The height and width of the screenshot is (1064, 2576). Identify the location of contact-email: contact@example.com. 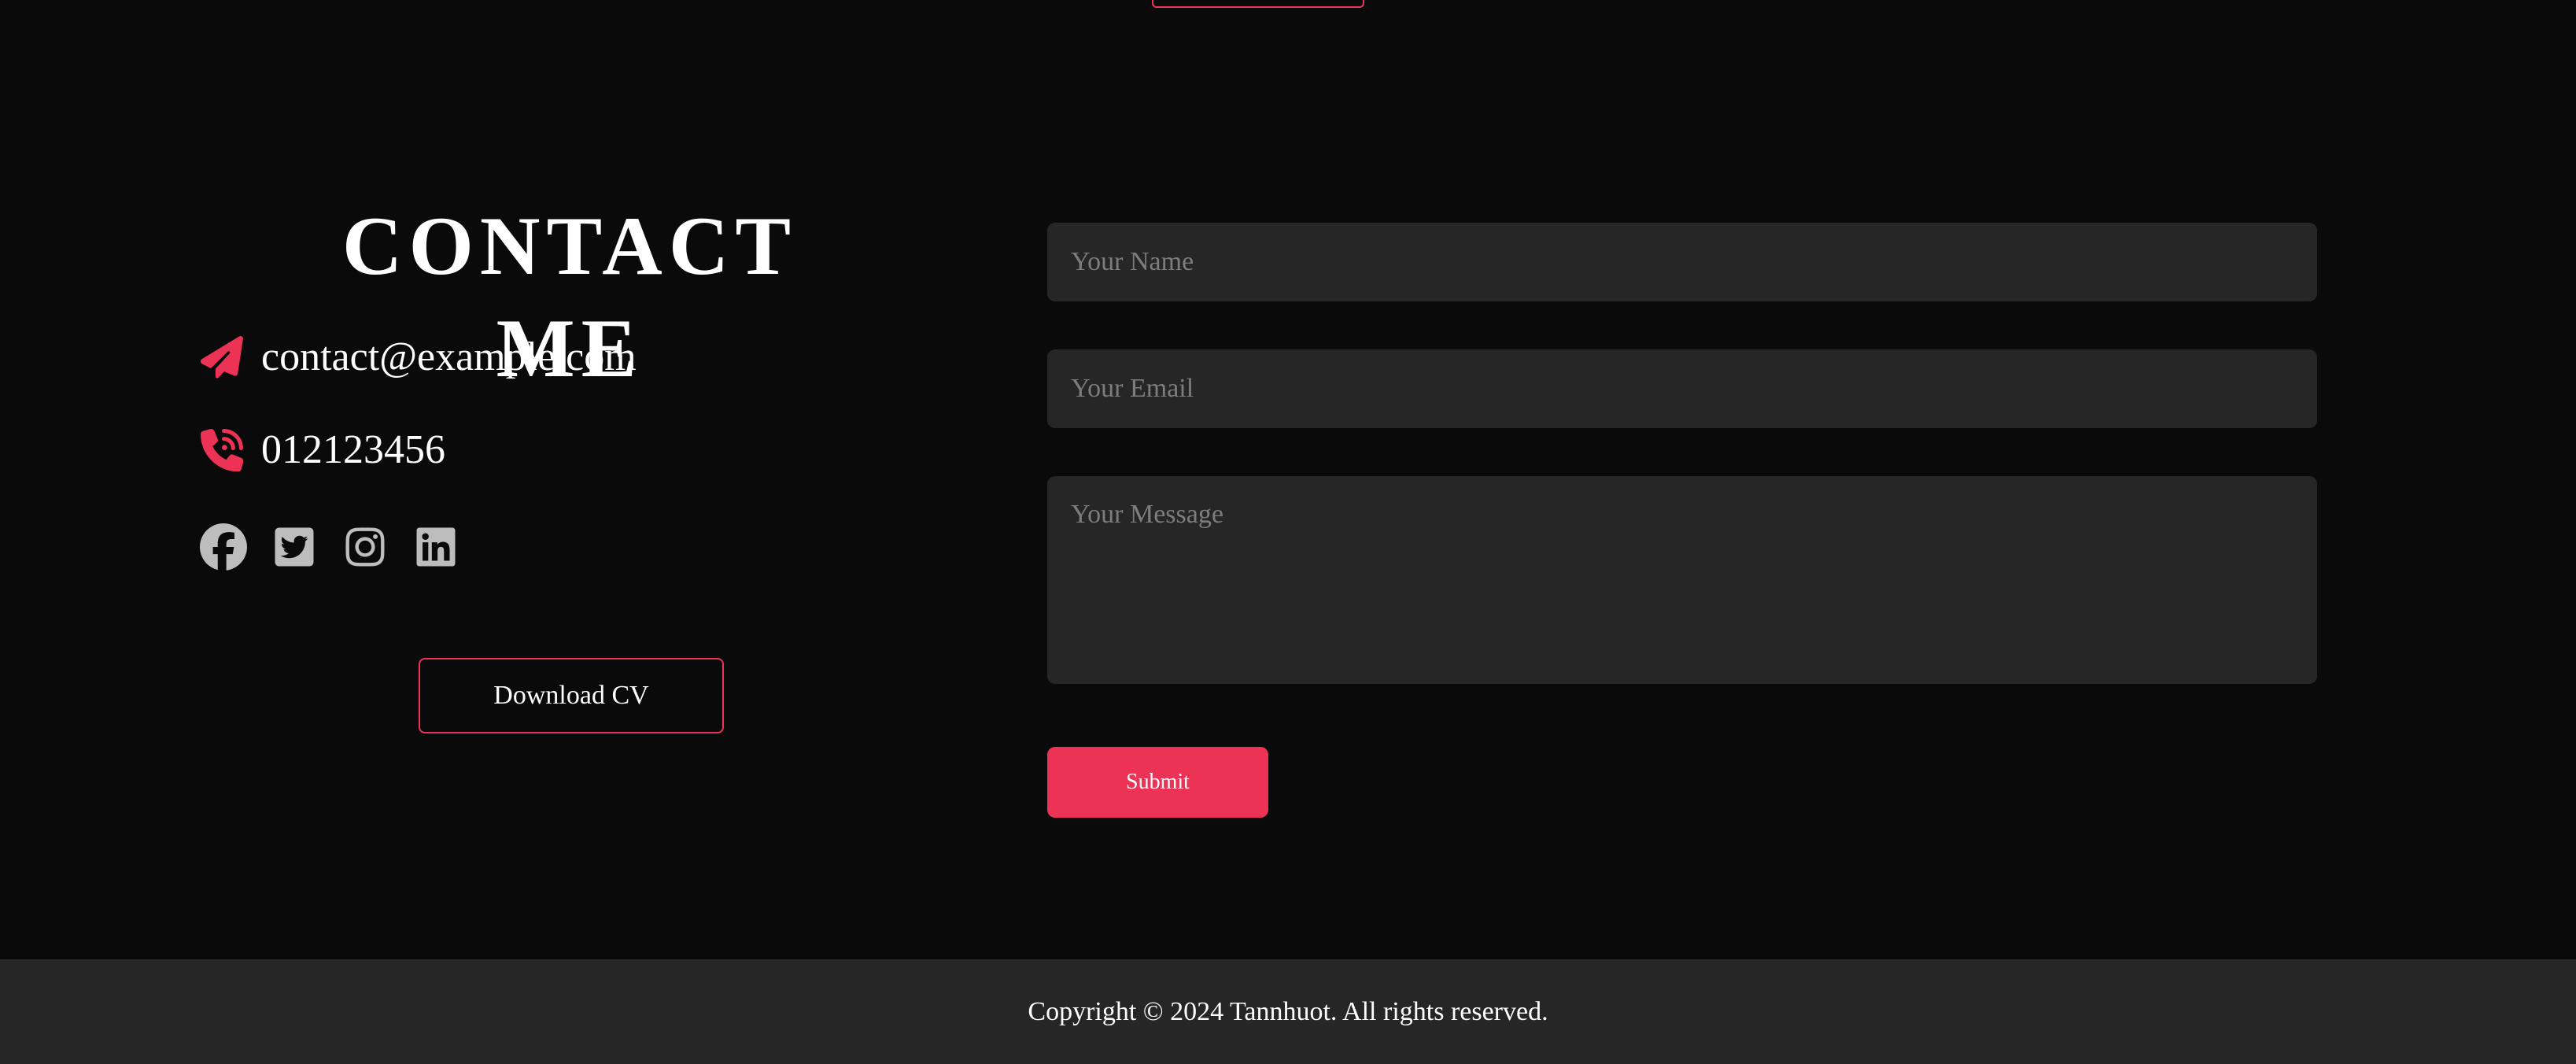
(449, 357).